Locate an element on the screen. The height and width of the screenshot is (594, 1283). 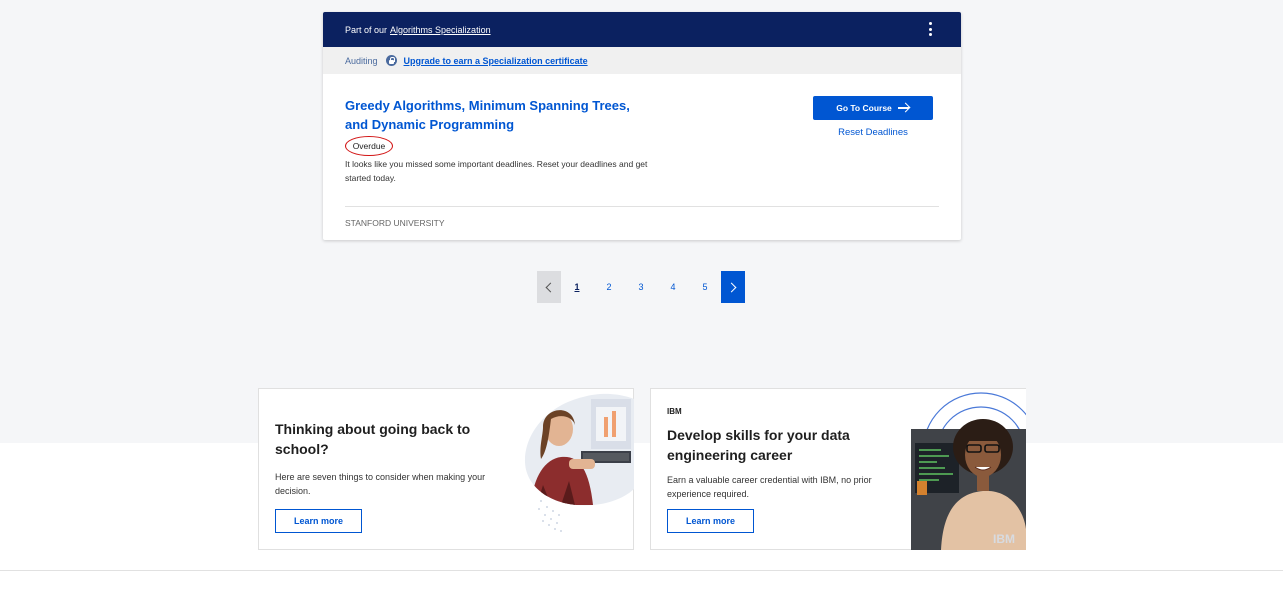
brand-label: IBM is located at coordinates (674, 411).